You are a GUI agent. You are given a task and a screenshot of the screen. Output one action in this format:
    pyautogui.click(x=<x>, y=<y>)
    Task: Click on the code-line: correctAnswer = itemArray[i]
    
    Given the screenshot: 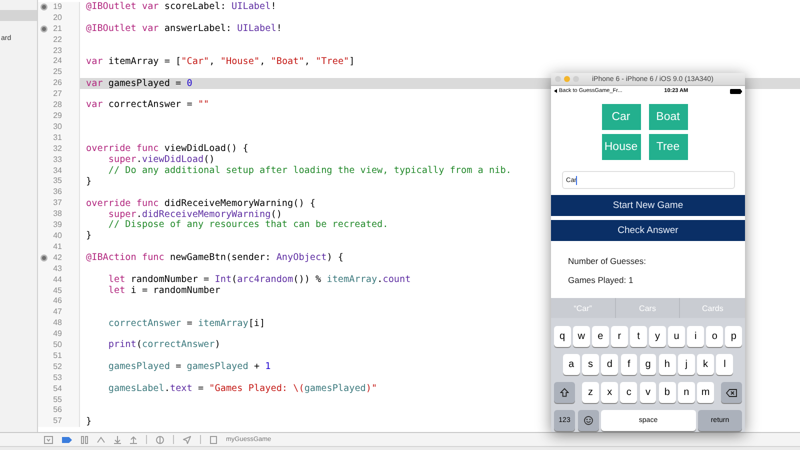 What is the action you would take?
    pyautogui.click(x=186, y=323)
    